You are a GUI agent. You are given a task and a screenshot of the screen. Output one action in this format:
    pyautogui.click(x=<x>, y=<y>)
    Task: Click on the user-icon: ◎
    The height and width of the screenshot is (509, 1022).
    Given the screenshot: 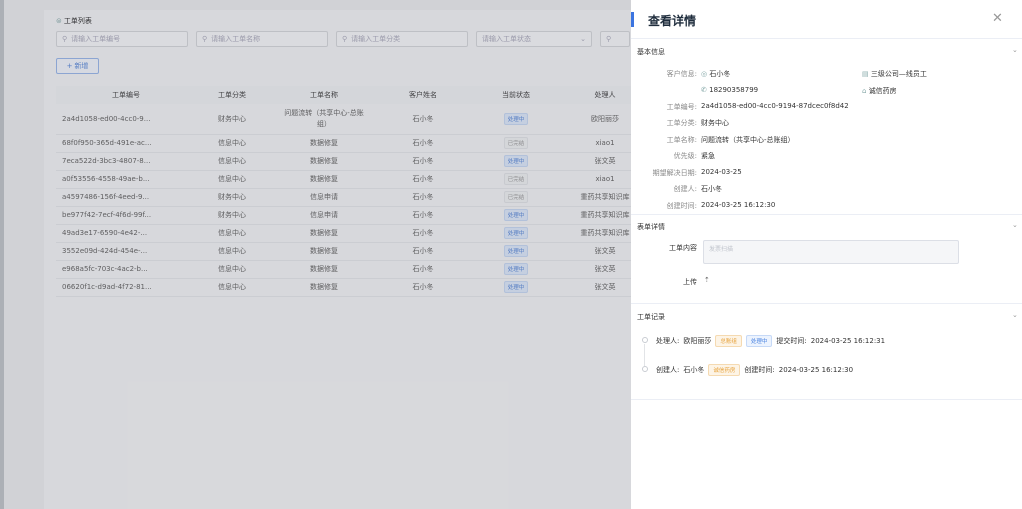 What is the action you would take?
    pyautogui.click(x=704, y=74)
    